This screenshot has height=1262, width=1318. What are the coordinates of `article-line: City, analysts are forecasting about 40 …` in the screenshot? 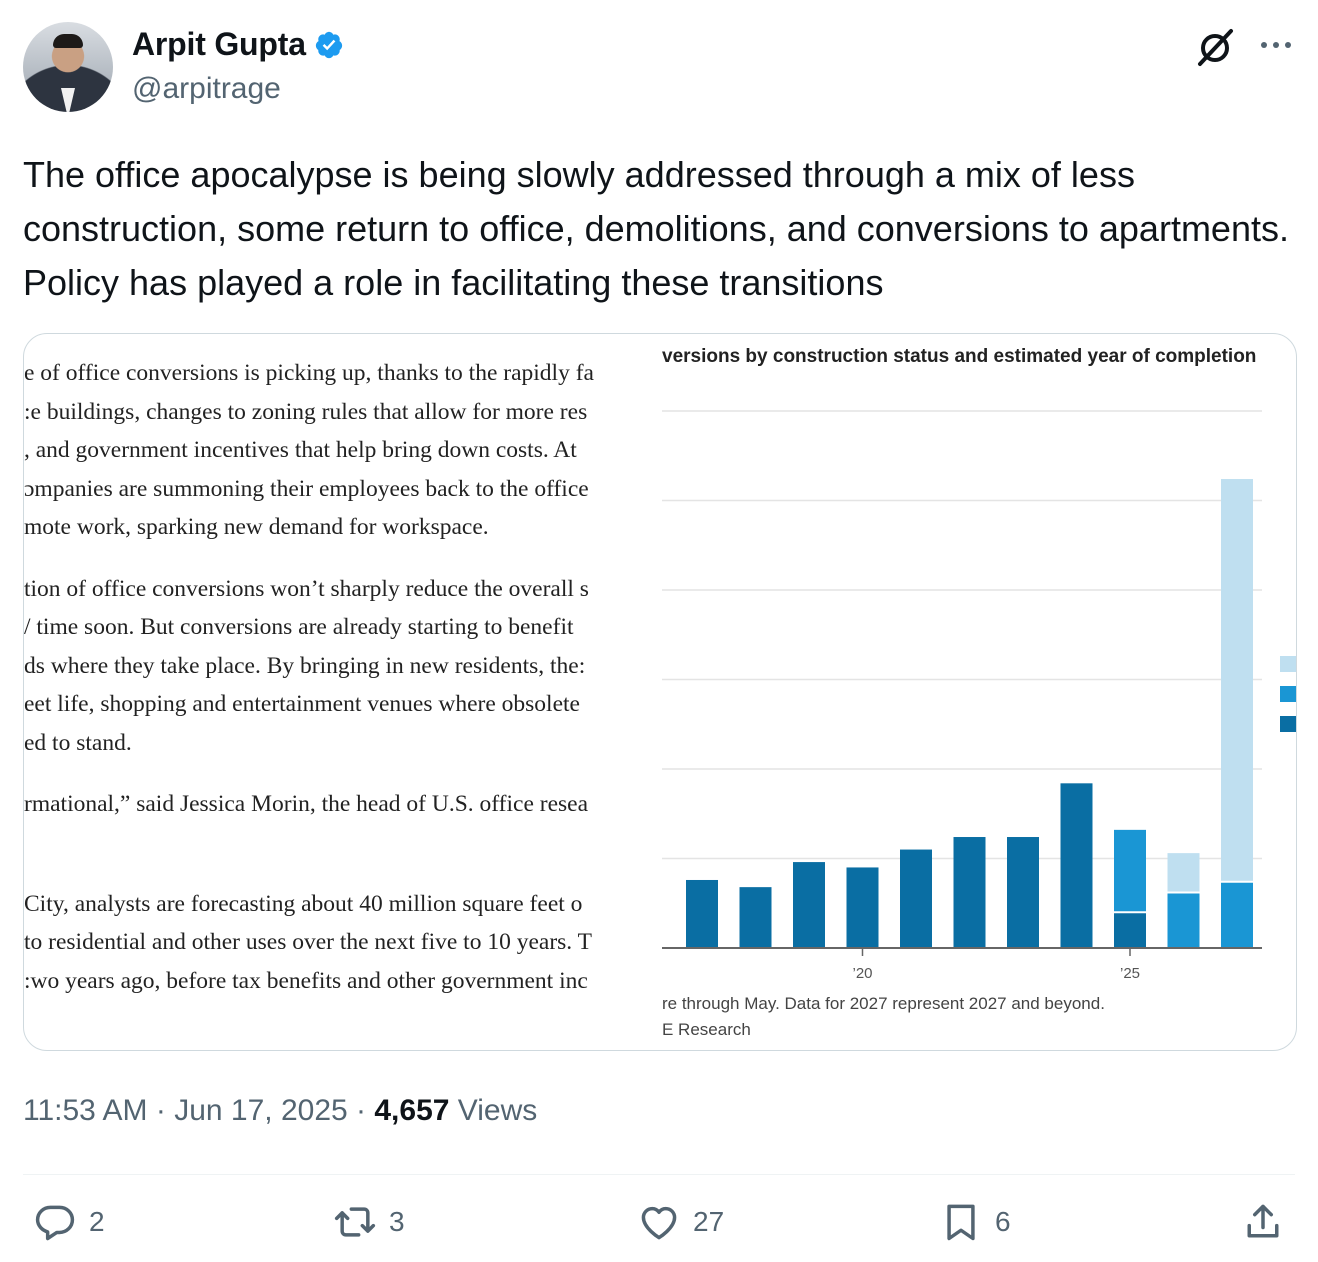 It's located at (303, 903).